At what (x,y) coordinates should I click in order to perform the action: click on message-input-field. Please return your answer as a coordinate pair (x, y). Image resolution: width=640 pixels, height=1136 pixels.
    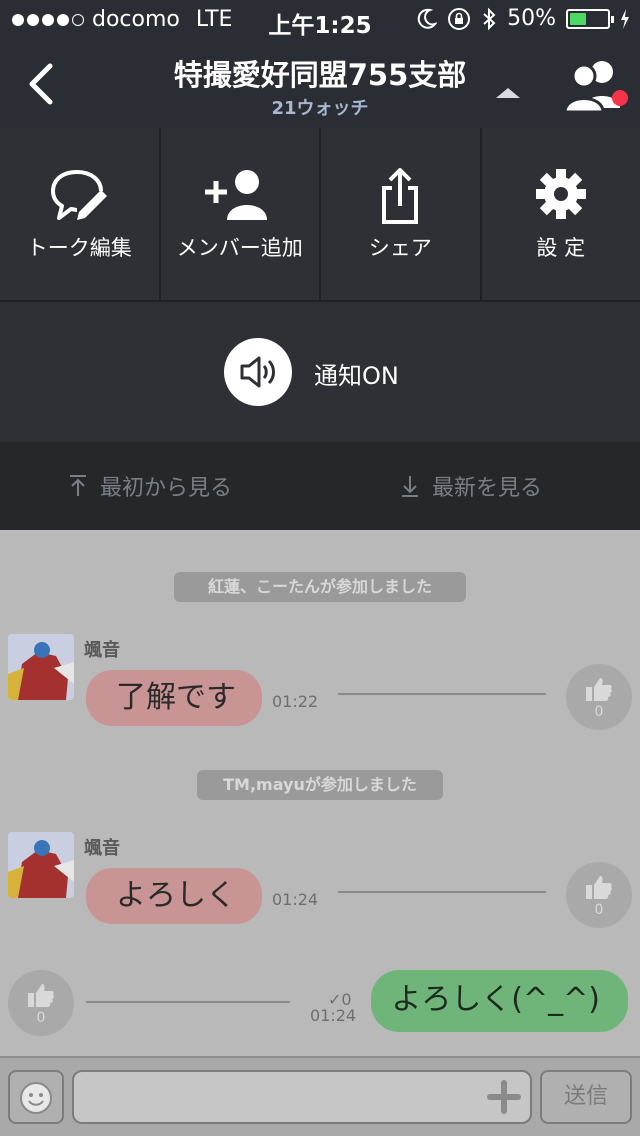
    Looking at the image, I should click on (302, 1097).